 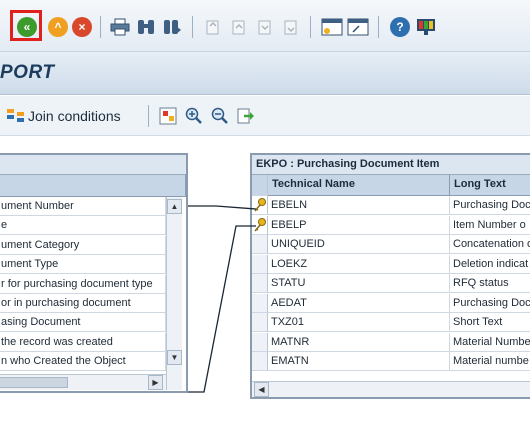 What do you see at coordinates (27, 72) in the screenshot?
I see `page-title: PORT` at bounding box center [27, 72].